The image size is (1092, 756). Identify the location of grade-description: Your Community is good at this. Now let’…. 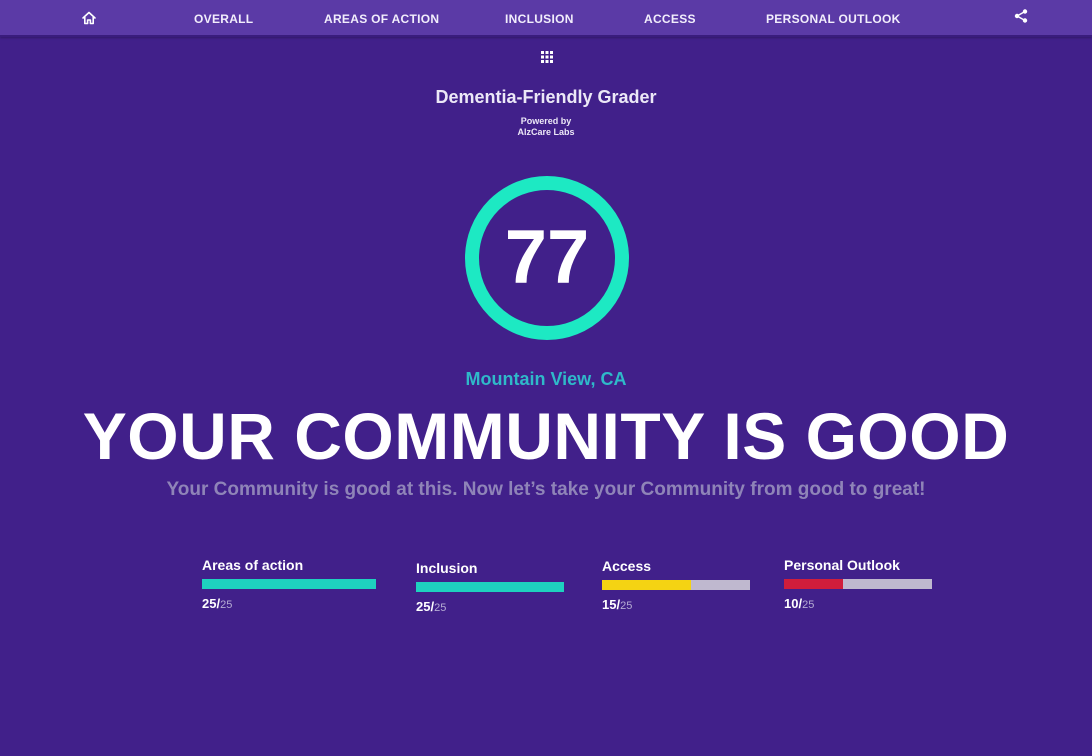
(546, 489).